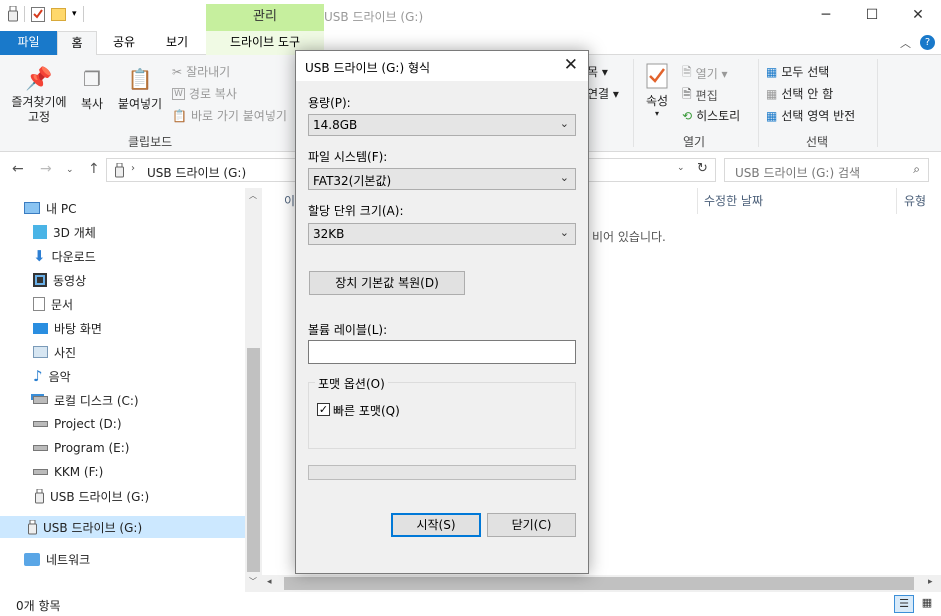 Image resolution: width=941 pixels, height=616 pixels. Describe the element at coordinates (212, 94) in the screenshot. I see `copy-path-label: 경로 복사` at that location.